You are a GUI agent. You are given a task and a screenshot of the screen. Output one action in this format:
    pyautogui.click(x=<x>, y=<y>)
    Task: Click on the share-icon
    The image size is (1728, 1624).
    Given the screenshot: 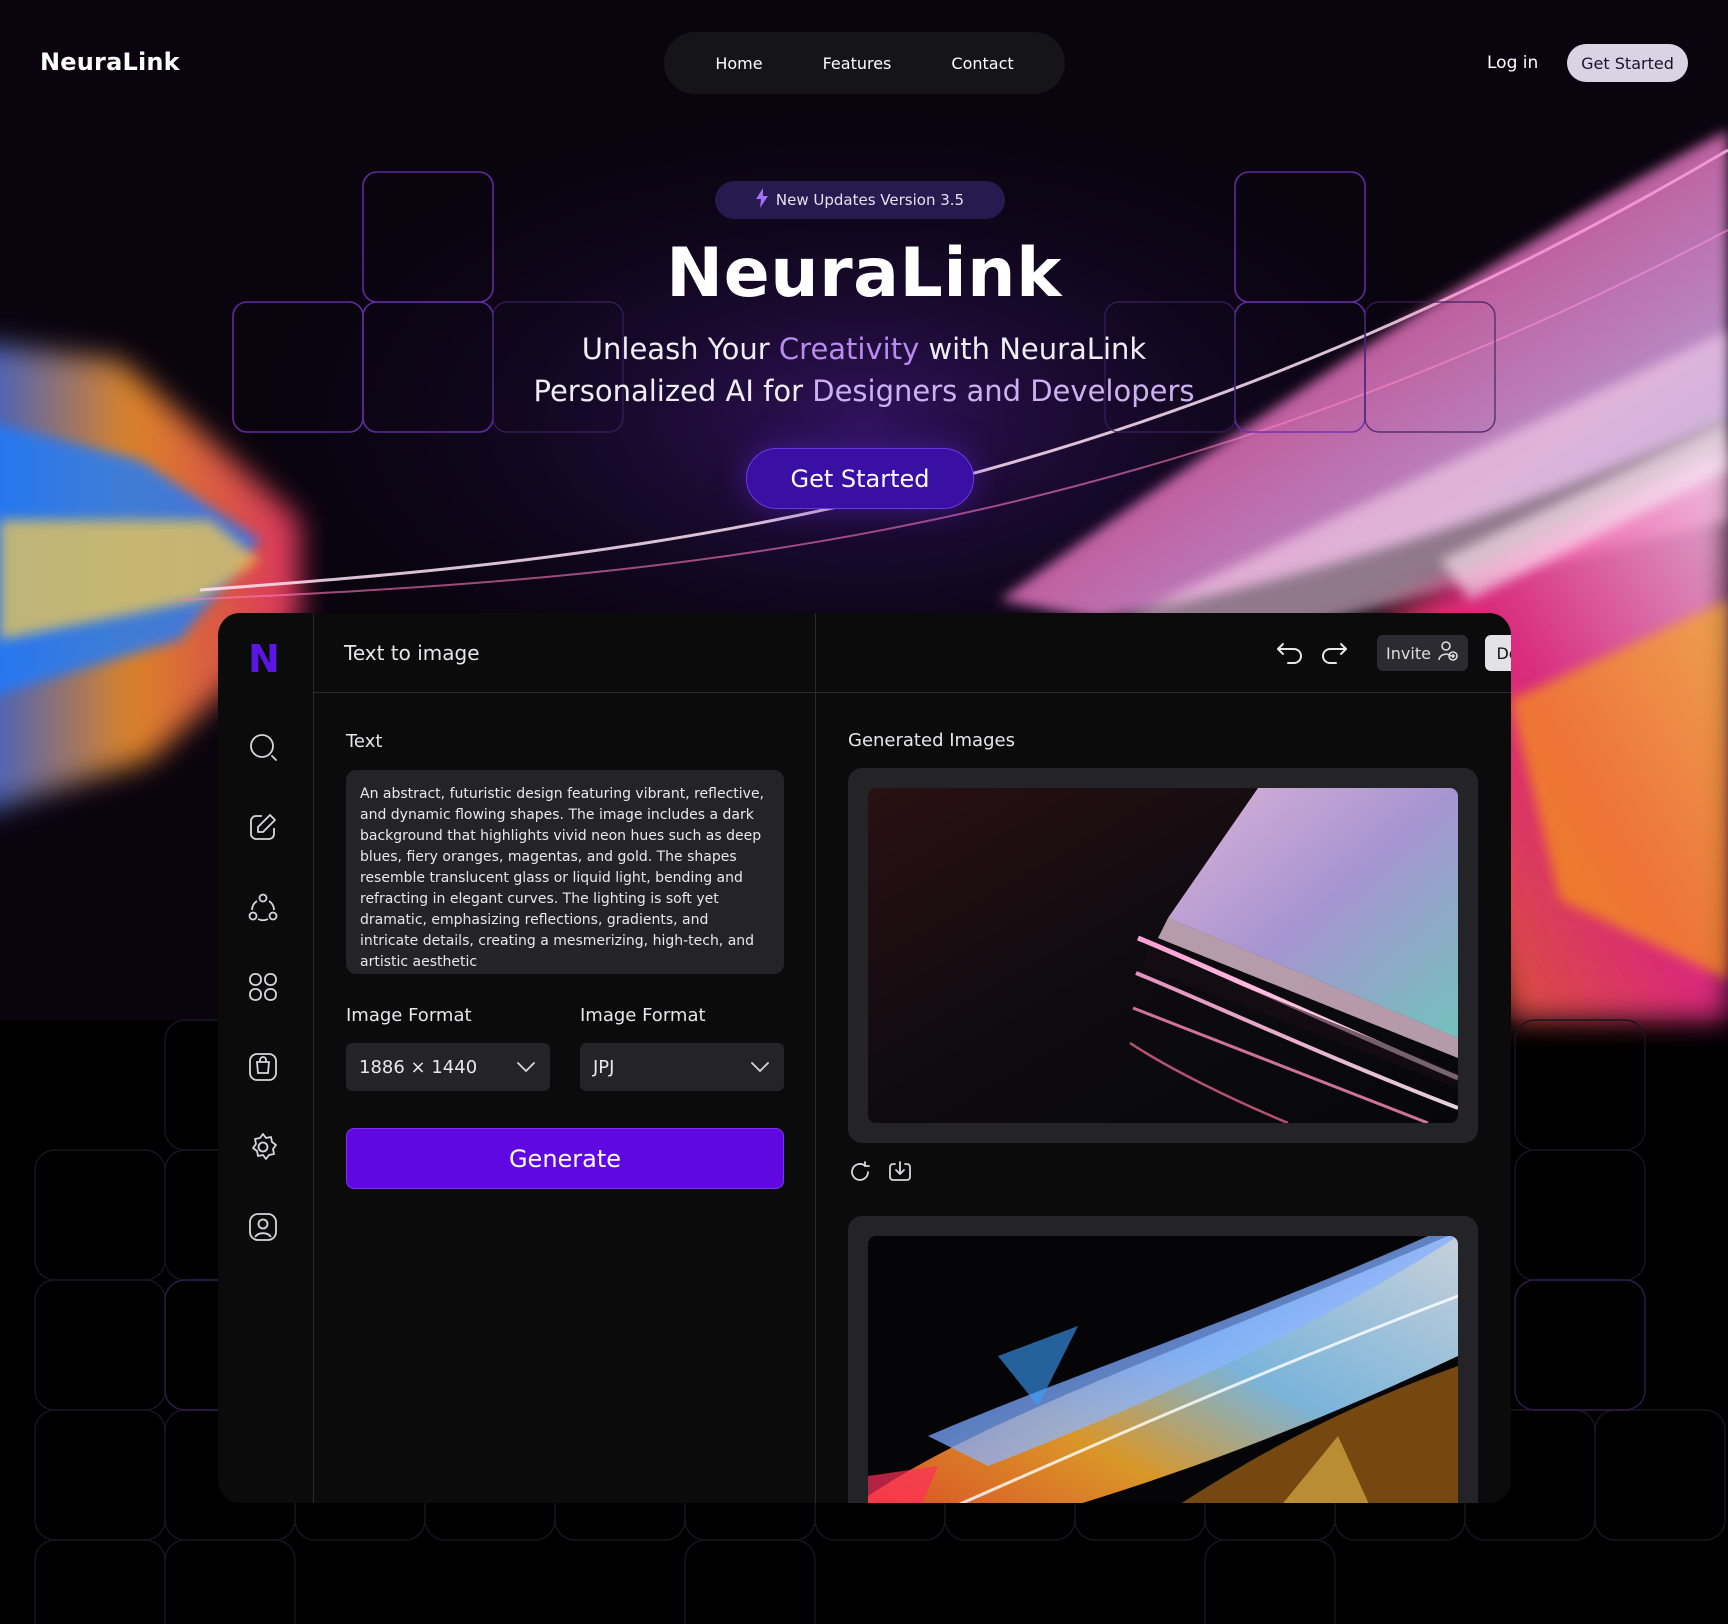 What is the action you would take?
    pyautogui.click(x=263, y=907)
    